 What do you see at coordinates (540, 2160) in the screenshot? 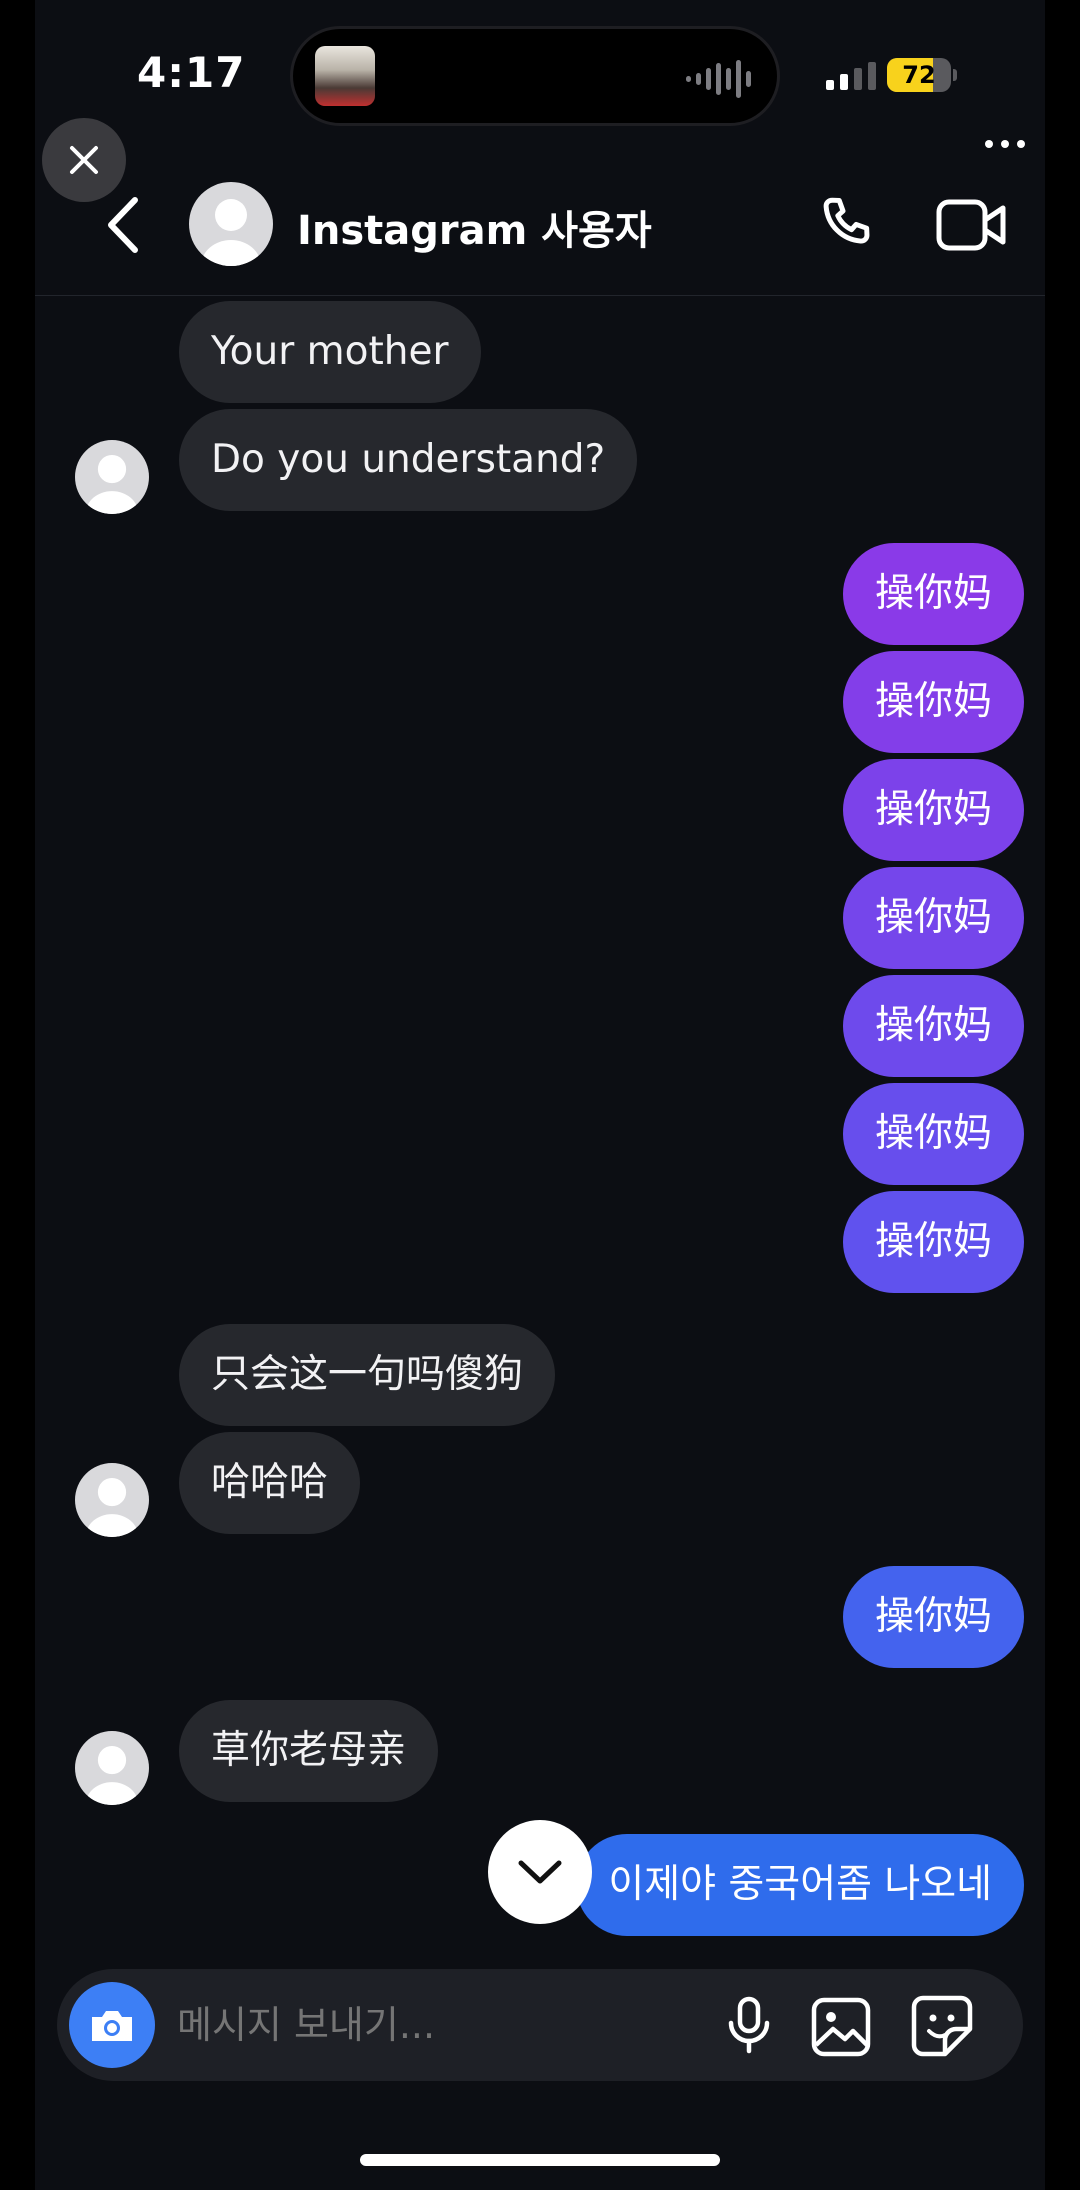
I see `home-indicator` at bounding box center [540, 2160].